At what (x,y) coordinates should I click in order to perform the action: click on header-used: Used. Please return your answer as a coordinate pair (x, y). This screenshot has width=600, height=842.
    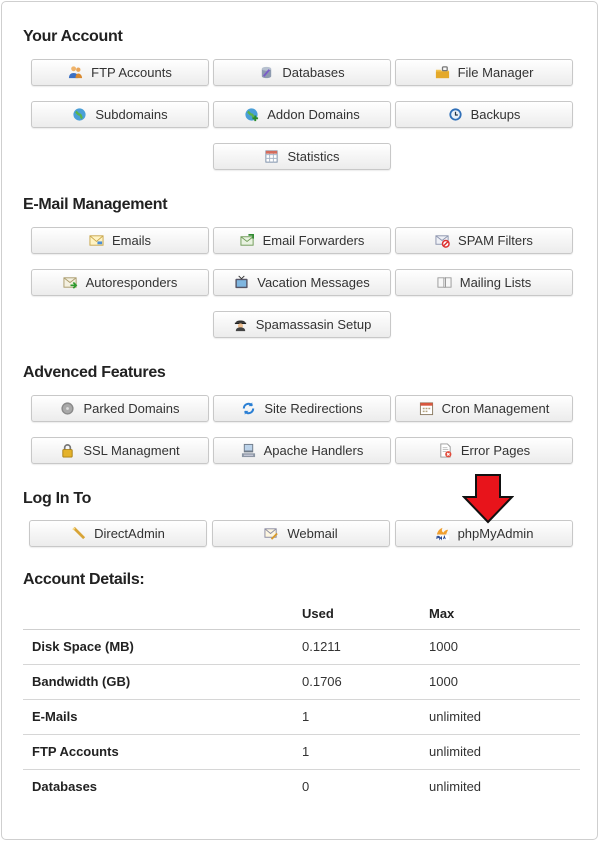
    Looking at the image, I should click on (365, 614).